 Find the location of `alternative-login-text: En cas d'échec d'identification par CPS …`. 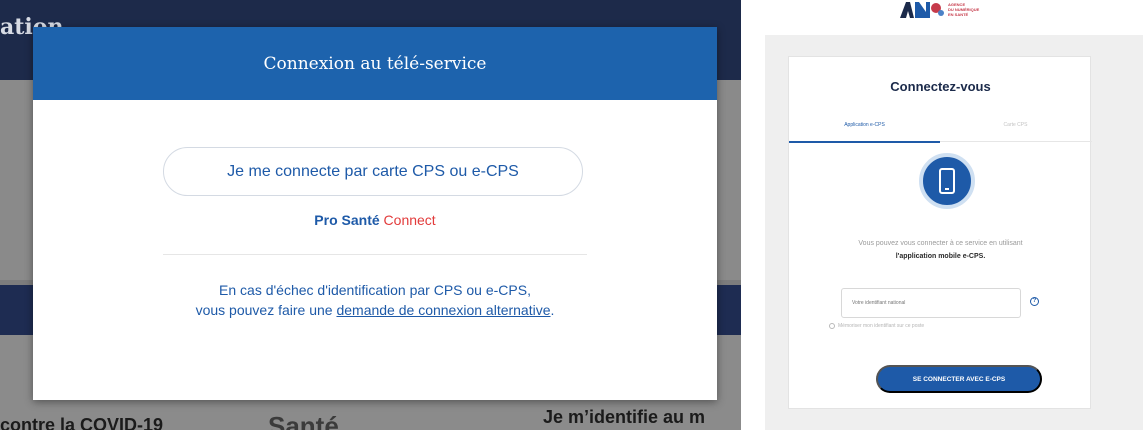

alternative-login-text: En cas d'échec d'identification par CPS … is located at coordinates (375, 300).